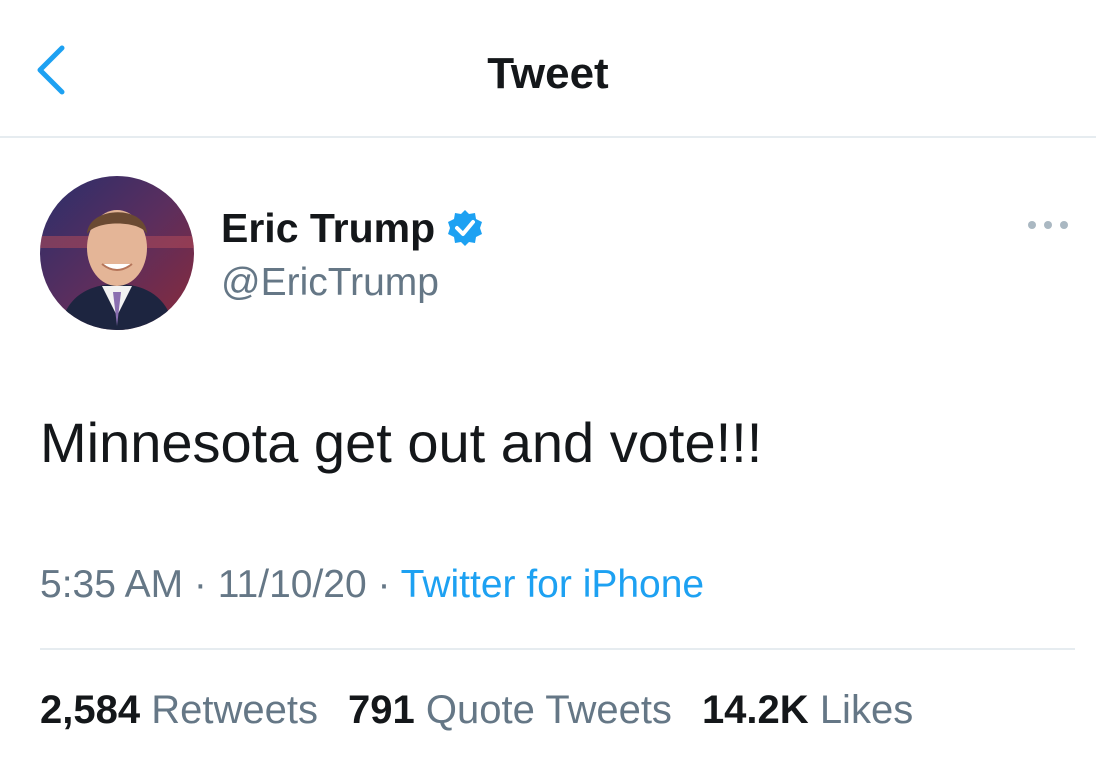 This screenshot has height=766, width=1096. What do you see at coordinates (552, 584) in the screenshot?
I see `tweet-source-link: Twitter for iPhone` at bounding box center [552, 584].